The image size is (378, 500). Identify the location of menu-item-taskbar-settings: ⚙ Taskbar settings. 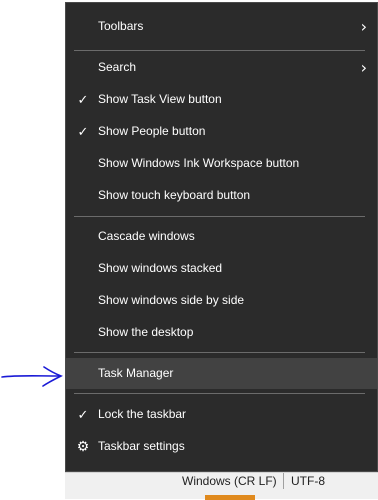
(221, 446).